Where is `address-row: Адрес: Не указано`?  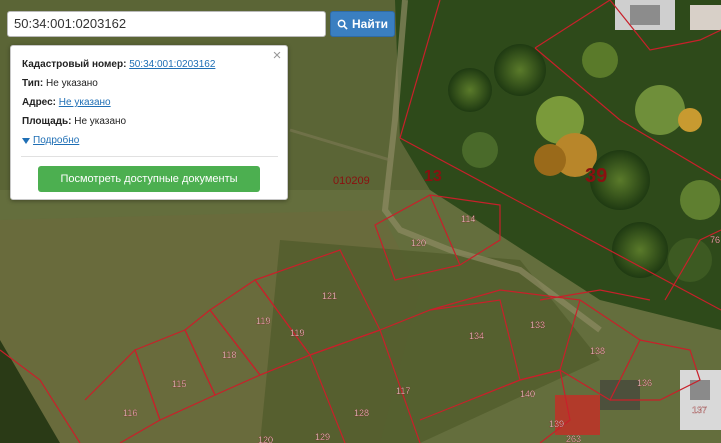 address-row: Адрес: Не указано is located at coordinates (66, 102).